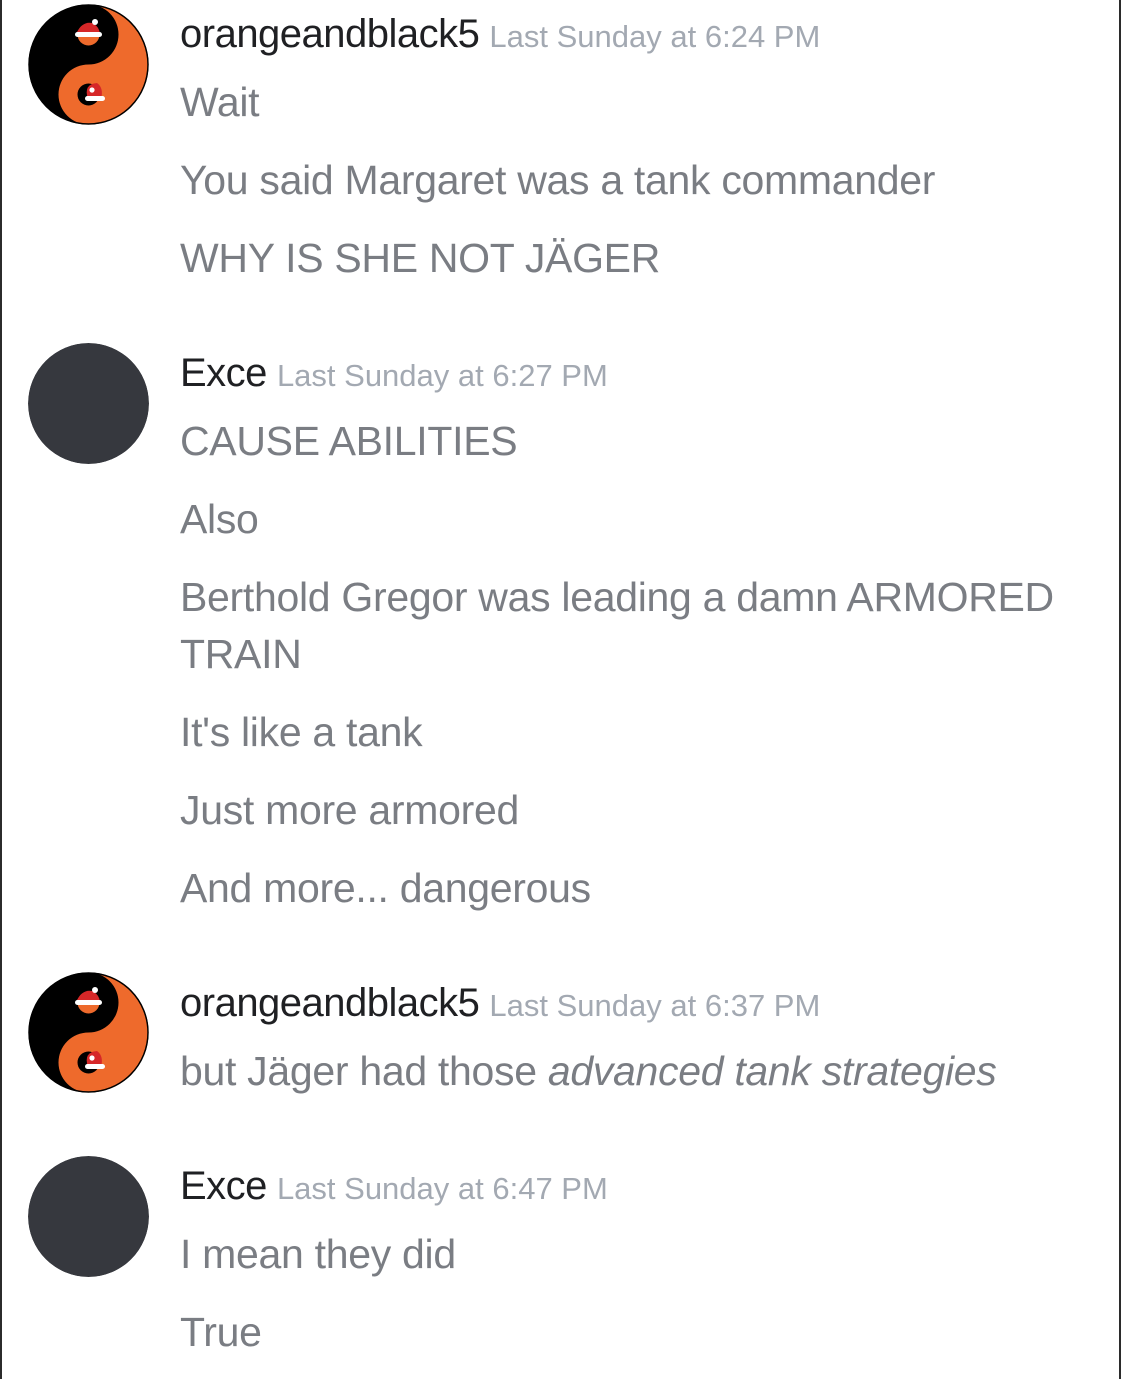 The height and width of the screenshot is (1379, 1125). I want to click on message-header: orangeandblack5 Last Sunday at 6:24 PM, so click(500, 34).